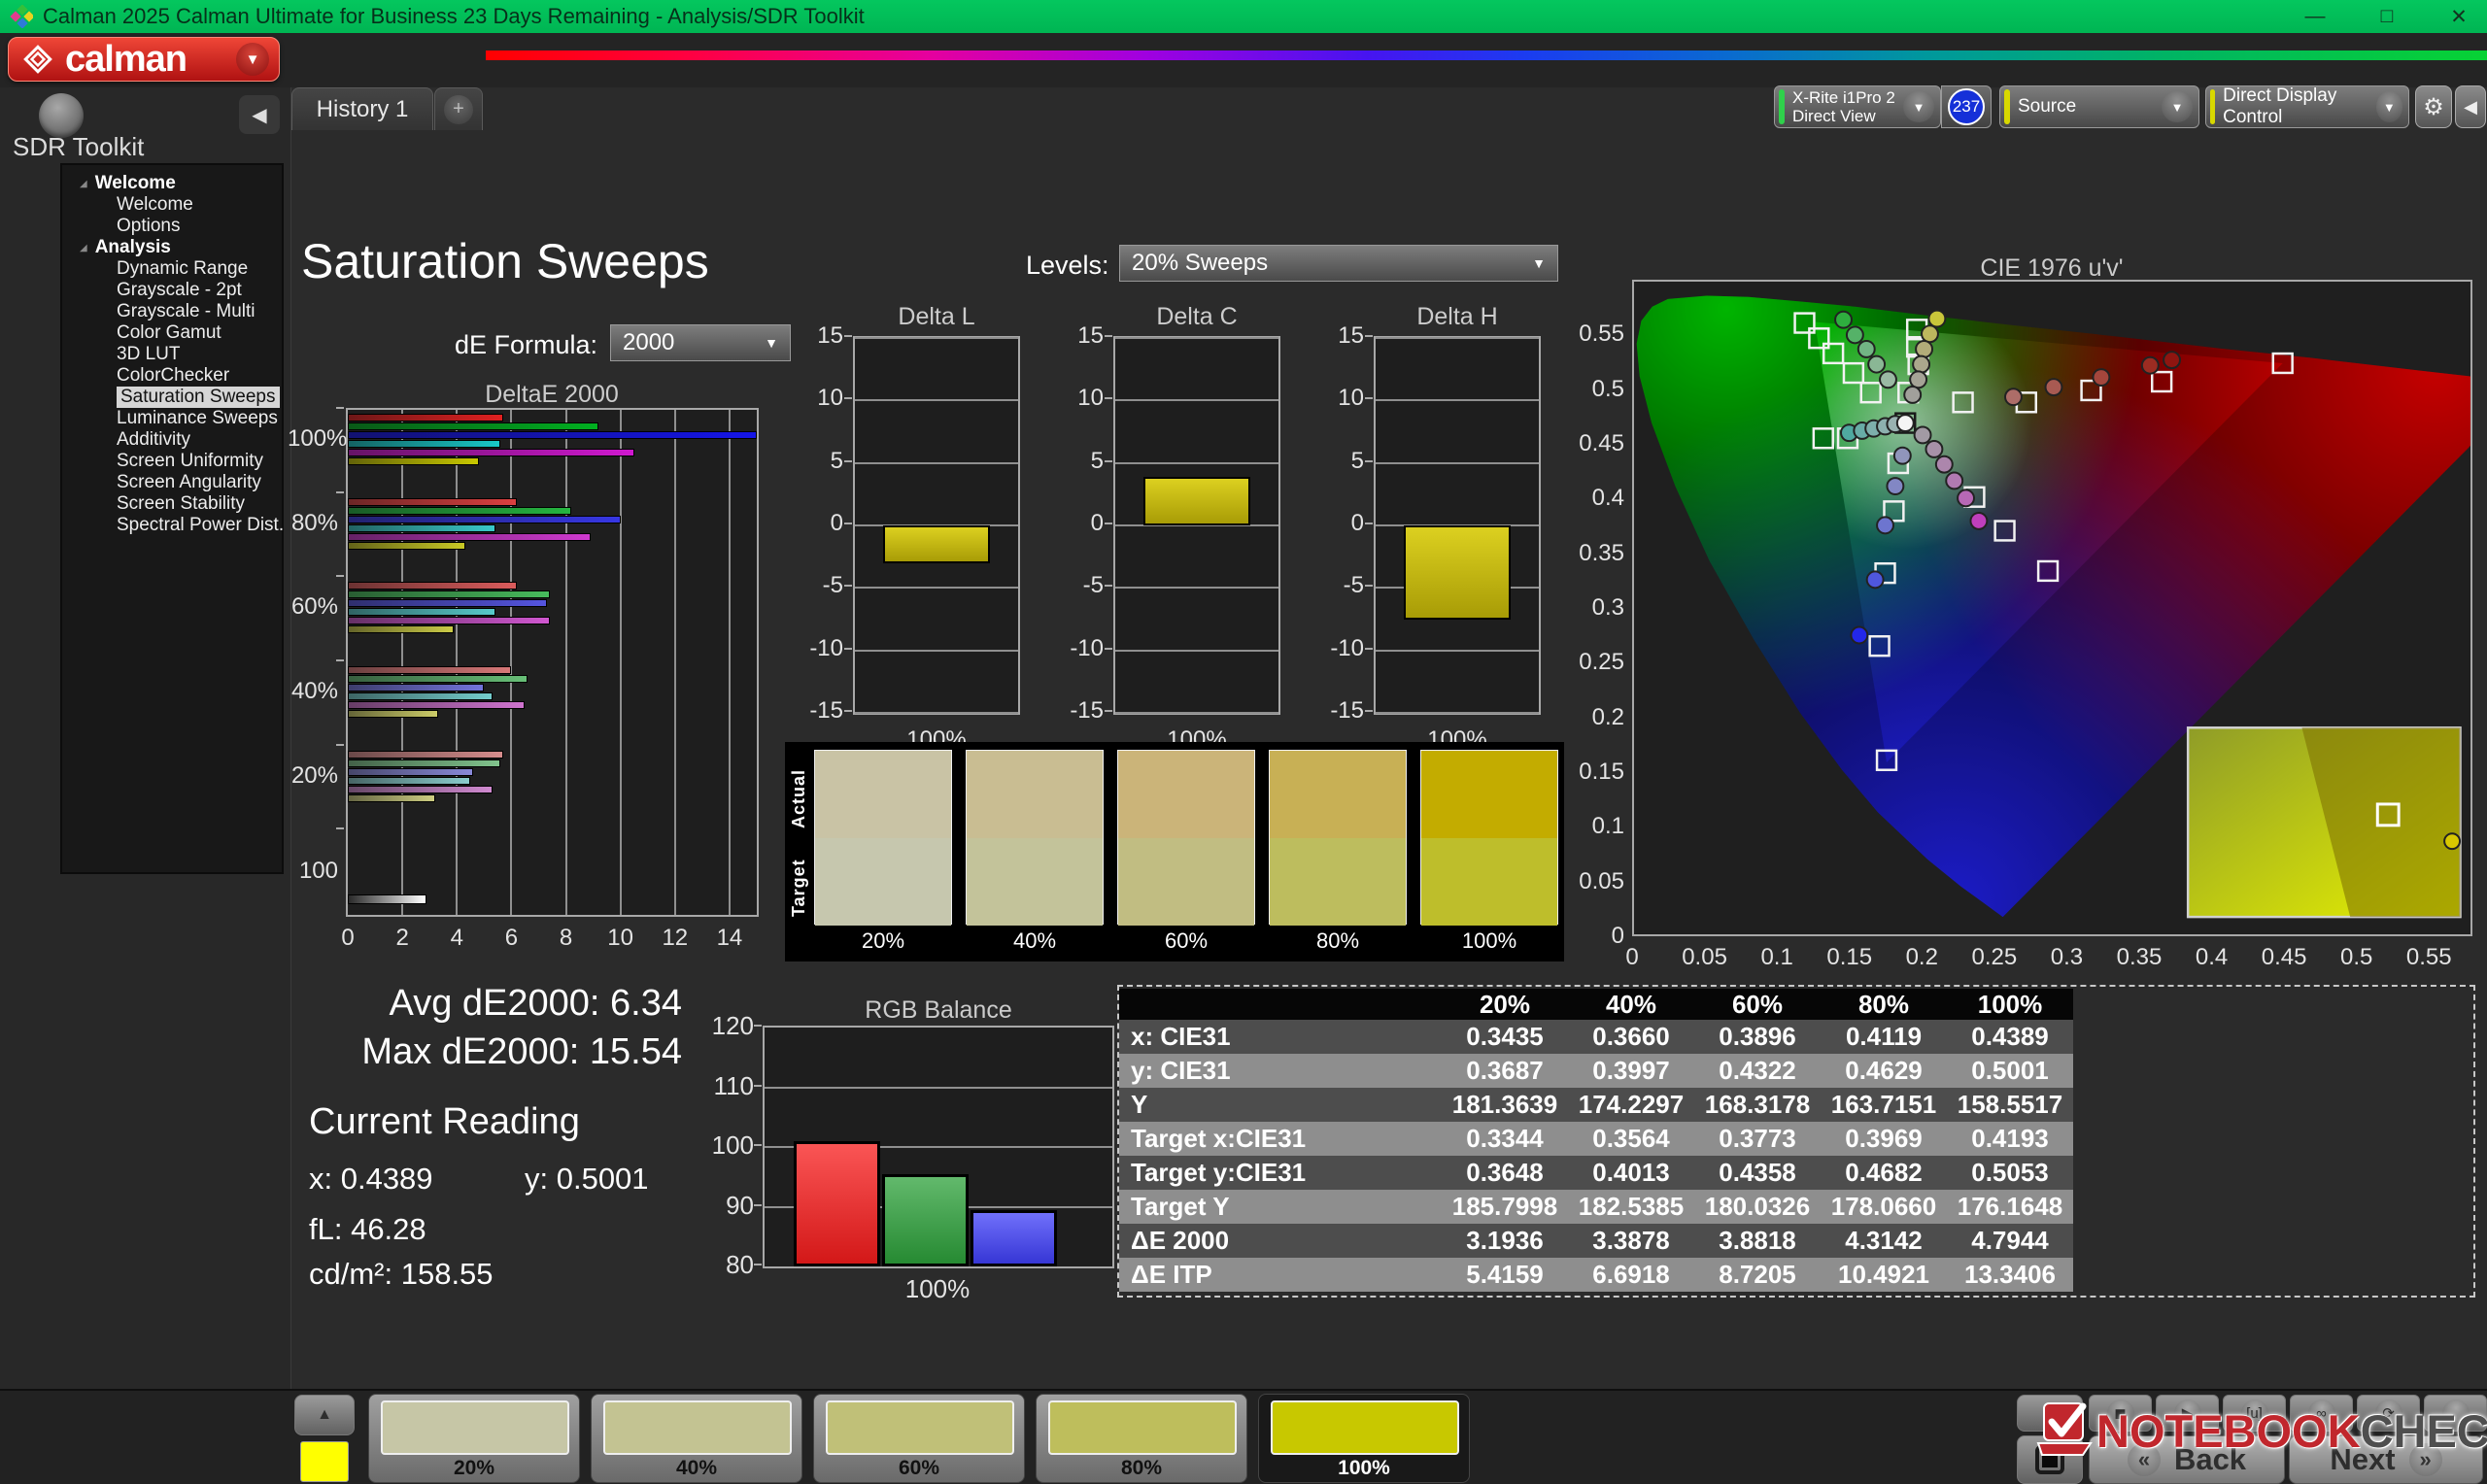 Image resolution: width=2487 pixels, height=1484 pixels. I want to click on sidebar-item-spectral-power-dist-: Spectral Power Dist., so click(173, 525).